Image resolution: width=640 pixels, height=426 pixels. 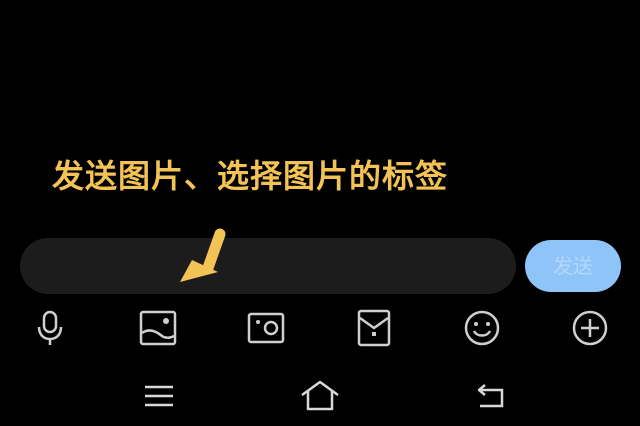 What do you see at coordinates (590, 328) in the screenshot?
I see `plus-icon` at bounding box center [590, 328].